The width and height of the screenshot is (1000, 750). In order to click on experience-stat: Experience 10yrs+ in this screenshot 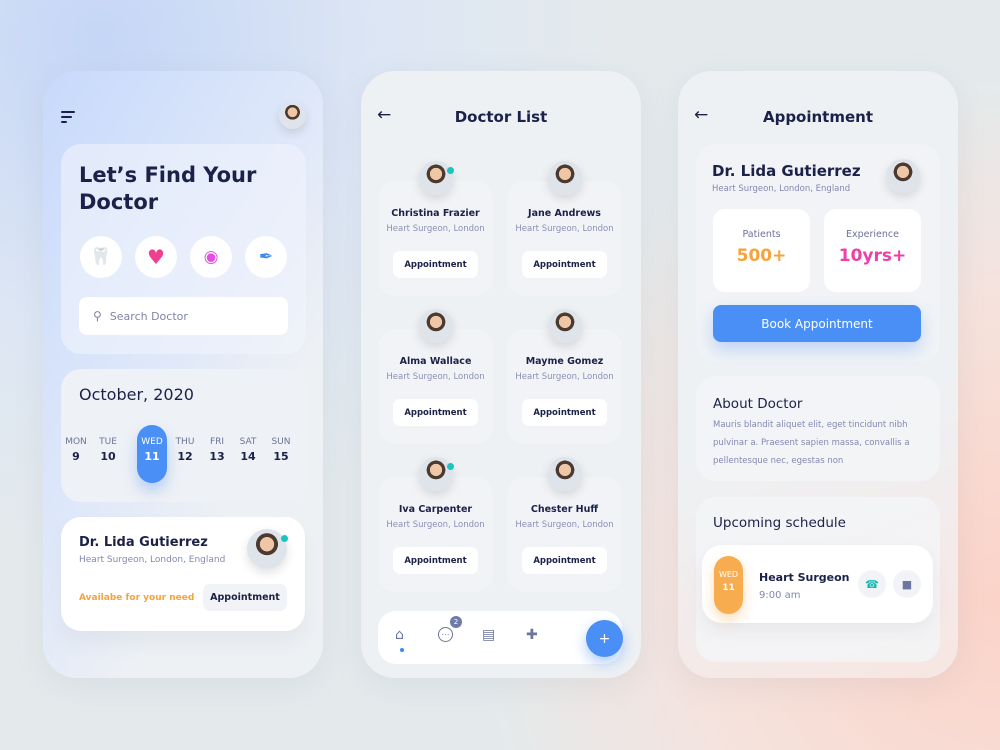, I will do `click(872, 250)`.